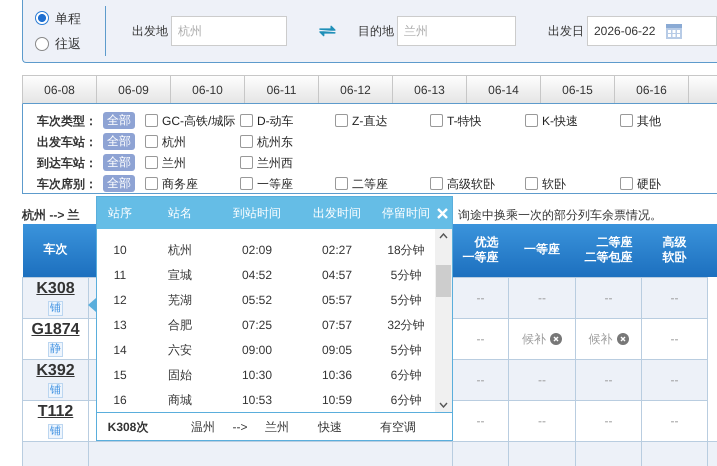 The height and width of the screenshot is (466, 717). What do you see at coordinates (480, 250) in the screenshot?
I see `column-header: 优选一等座` at bounding box center [480, 250].